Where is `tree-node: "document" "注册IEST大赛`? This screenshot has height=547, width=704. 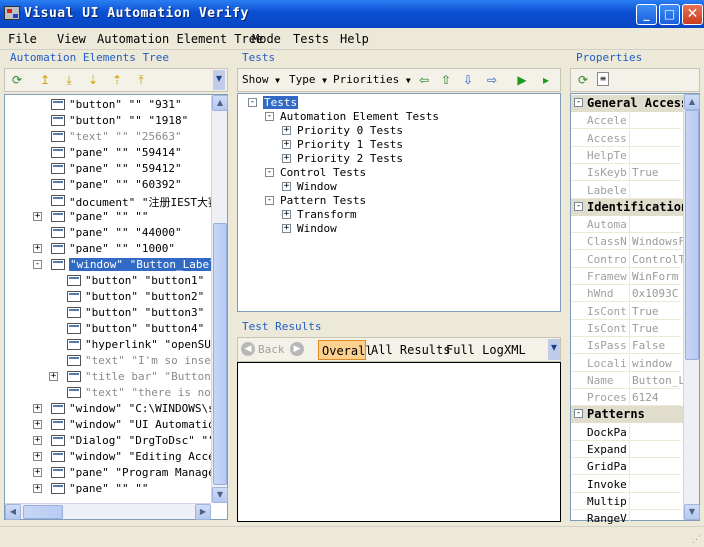
tree-node: "document" "注册IEST大赛 is located at coordinates (112, 201).